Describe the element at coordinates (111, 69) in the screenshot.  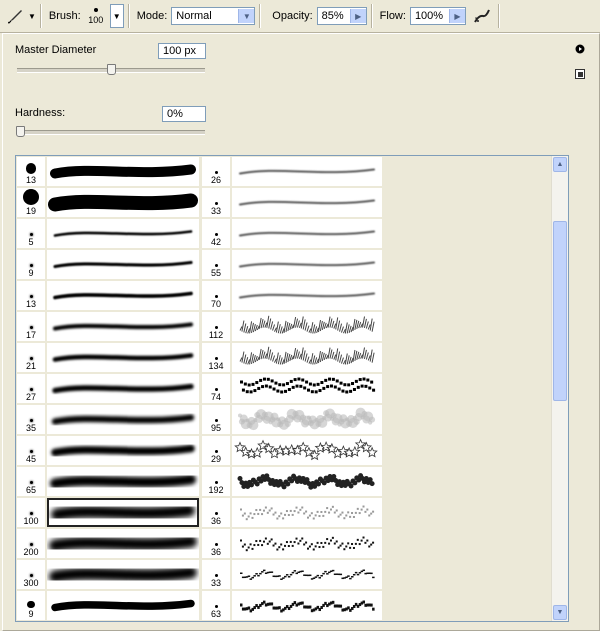
I see `master-diameter-slider-thumb` at that location.